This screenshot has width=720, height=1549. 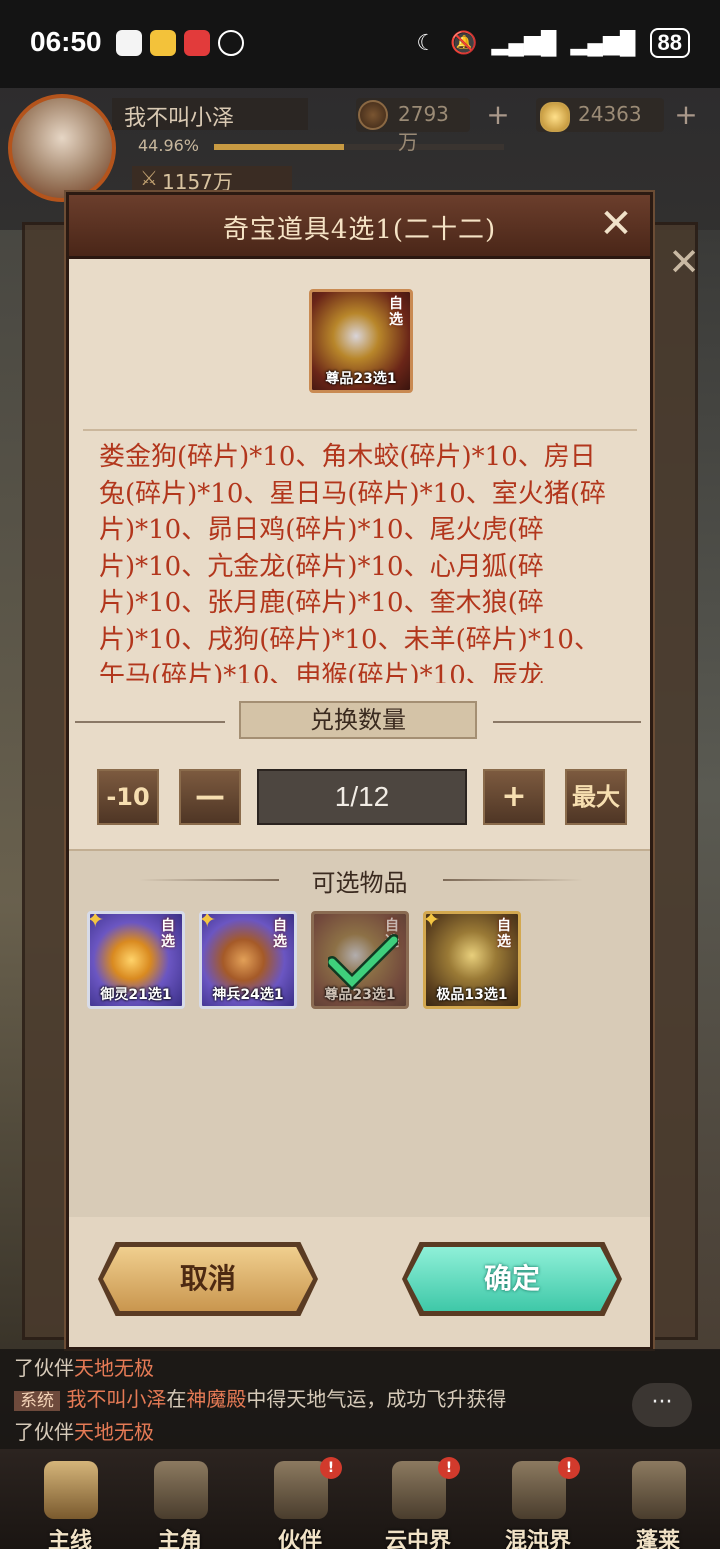 I want to click on combat-power-value: 1157万, so click(x=197, y=182).